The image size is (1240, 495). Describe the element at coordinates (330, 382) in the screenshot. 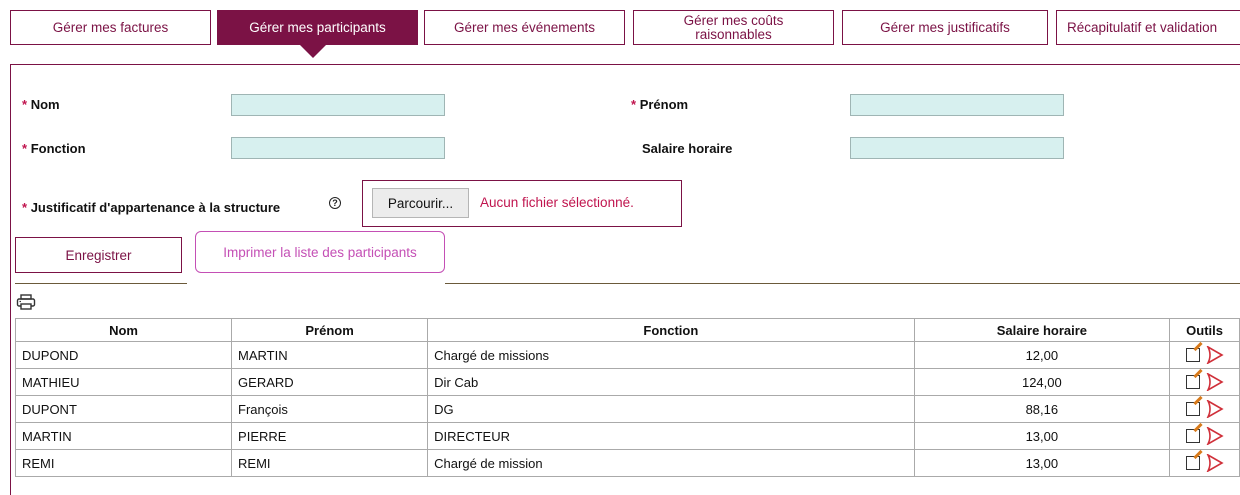

I see `cell-prenom: GERARD` at that location.